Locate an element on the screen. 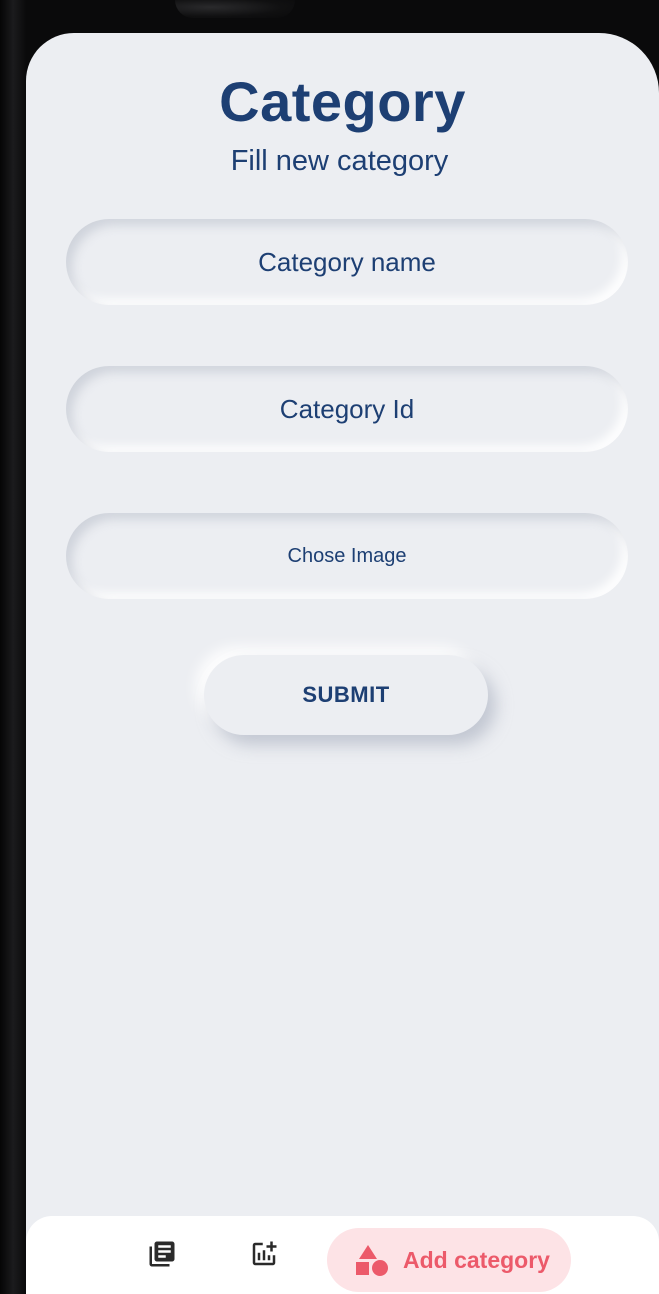 Image resolution: width=659 pixels, height=1294 pixels. nav-item-add-category: Add category is located at coordinates (449, 1260).